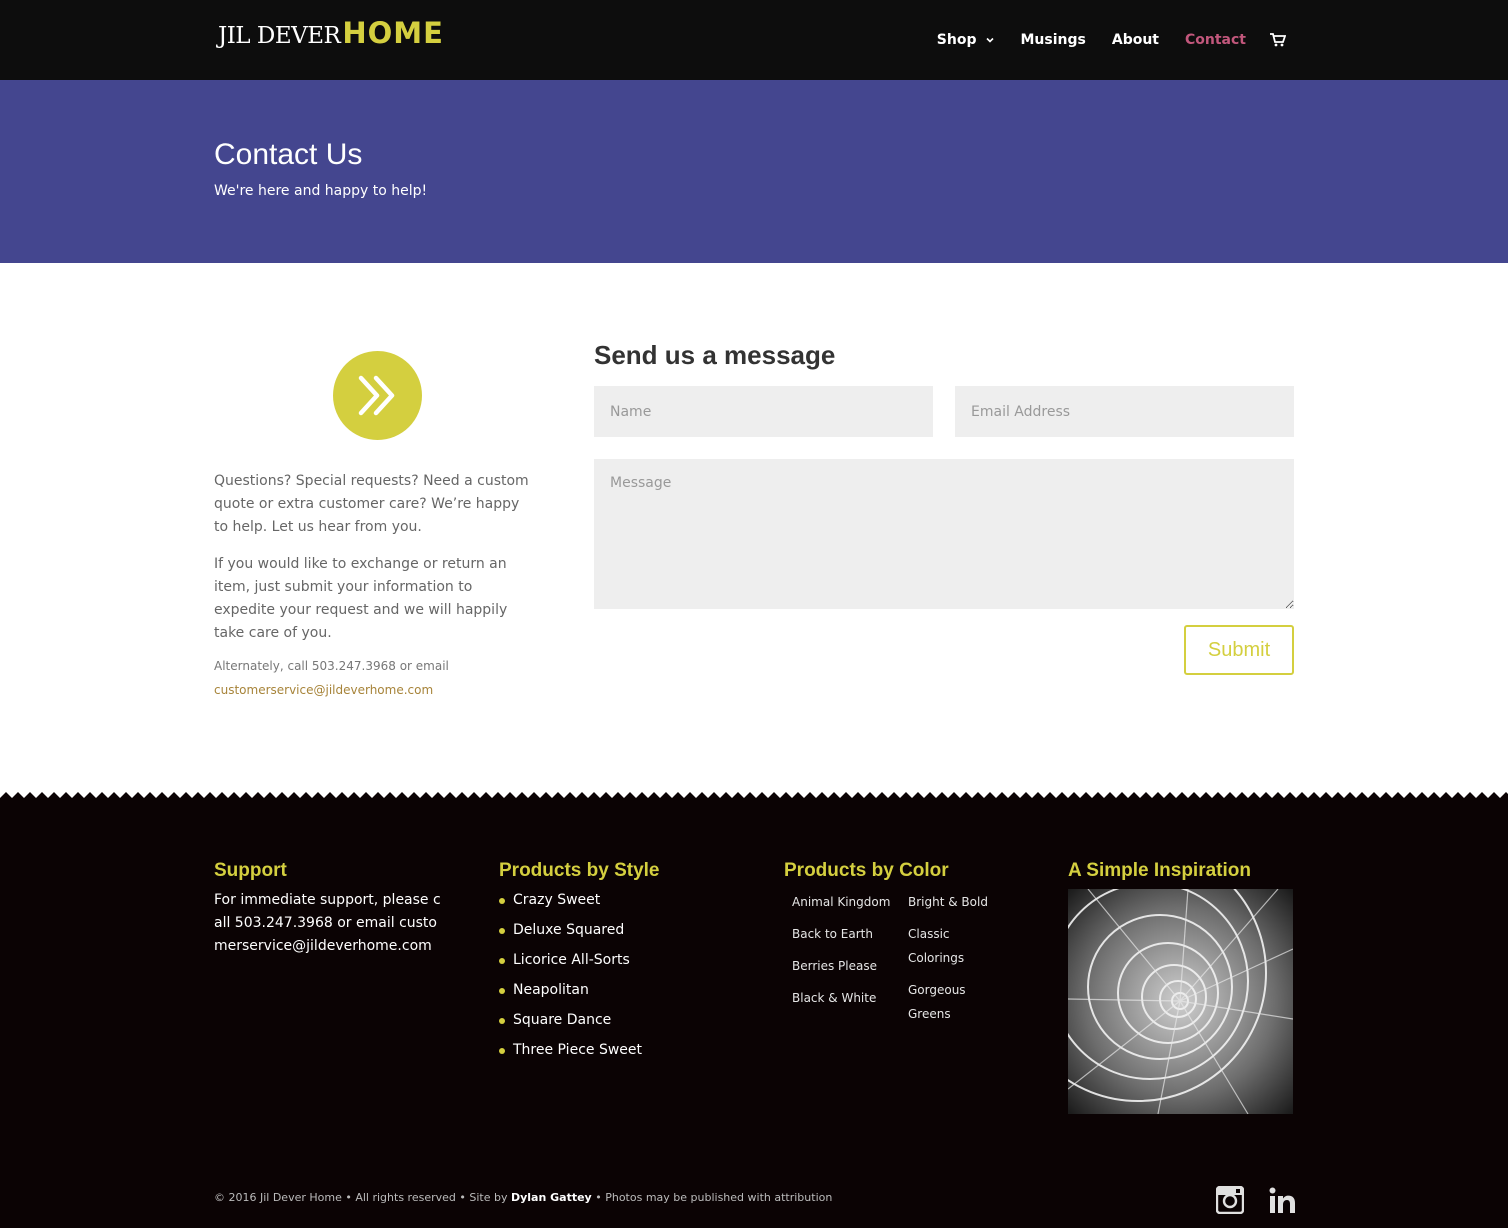 The width and height of the screenshot is (1508, 1228). Describe the element at coordinates (1230, 1200) in the screenshot. I see `instagram-icon` at that location.